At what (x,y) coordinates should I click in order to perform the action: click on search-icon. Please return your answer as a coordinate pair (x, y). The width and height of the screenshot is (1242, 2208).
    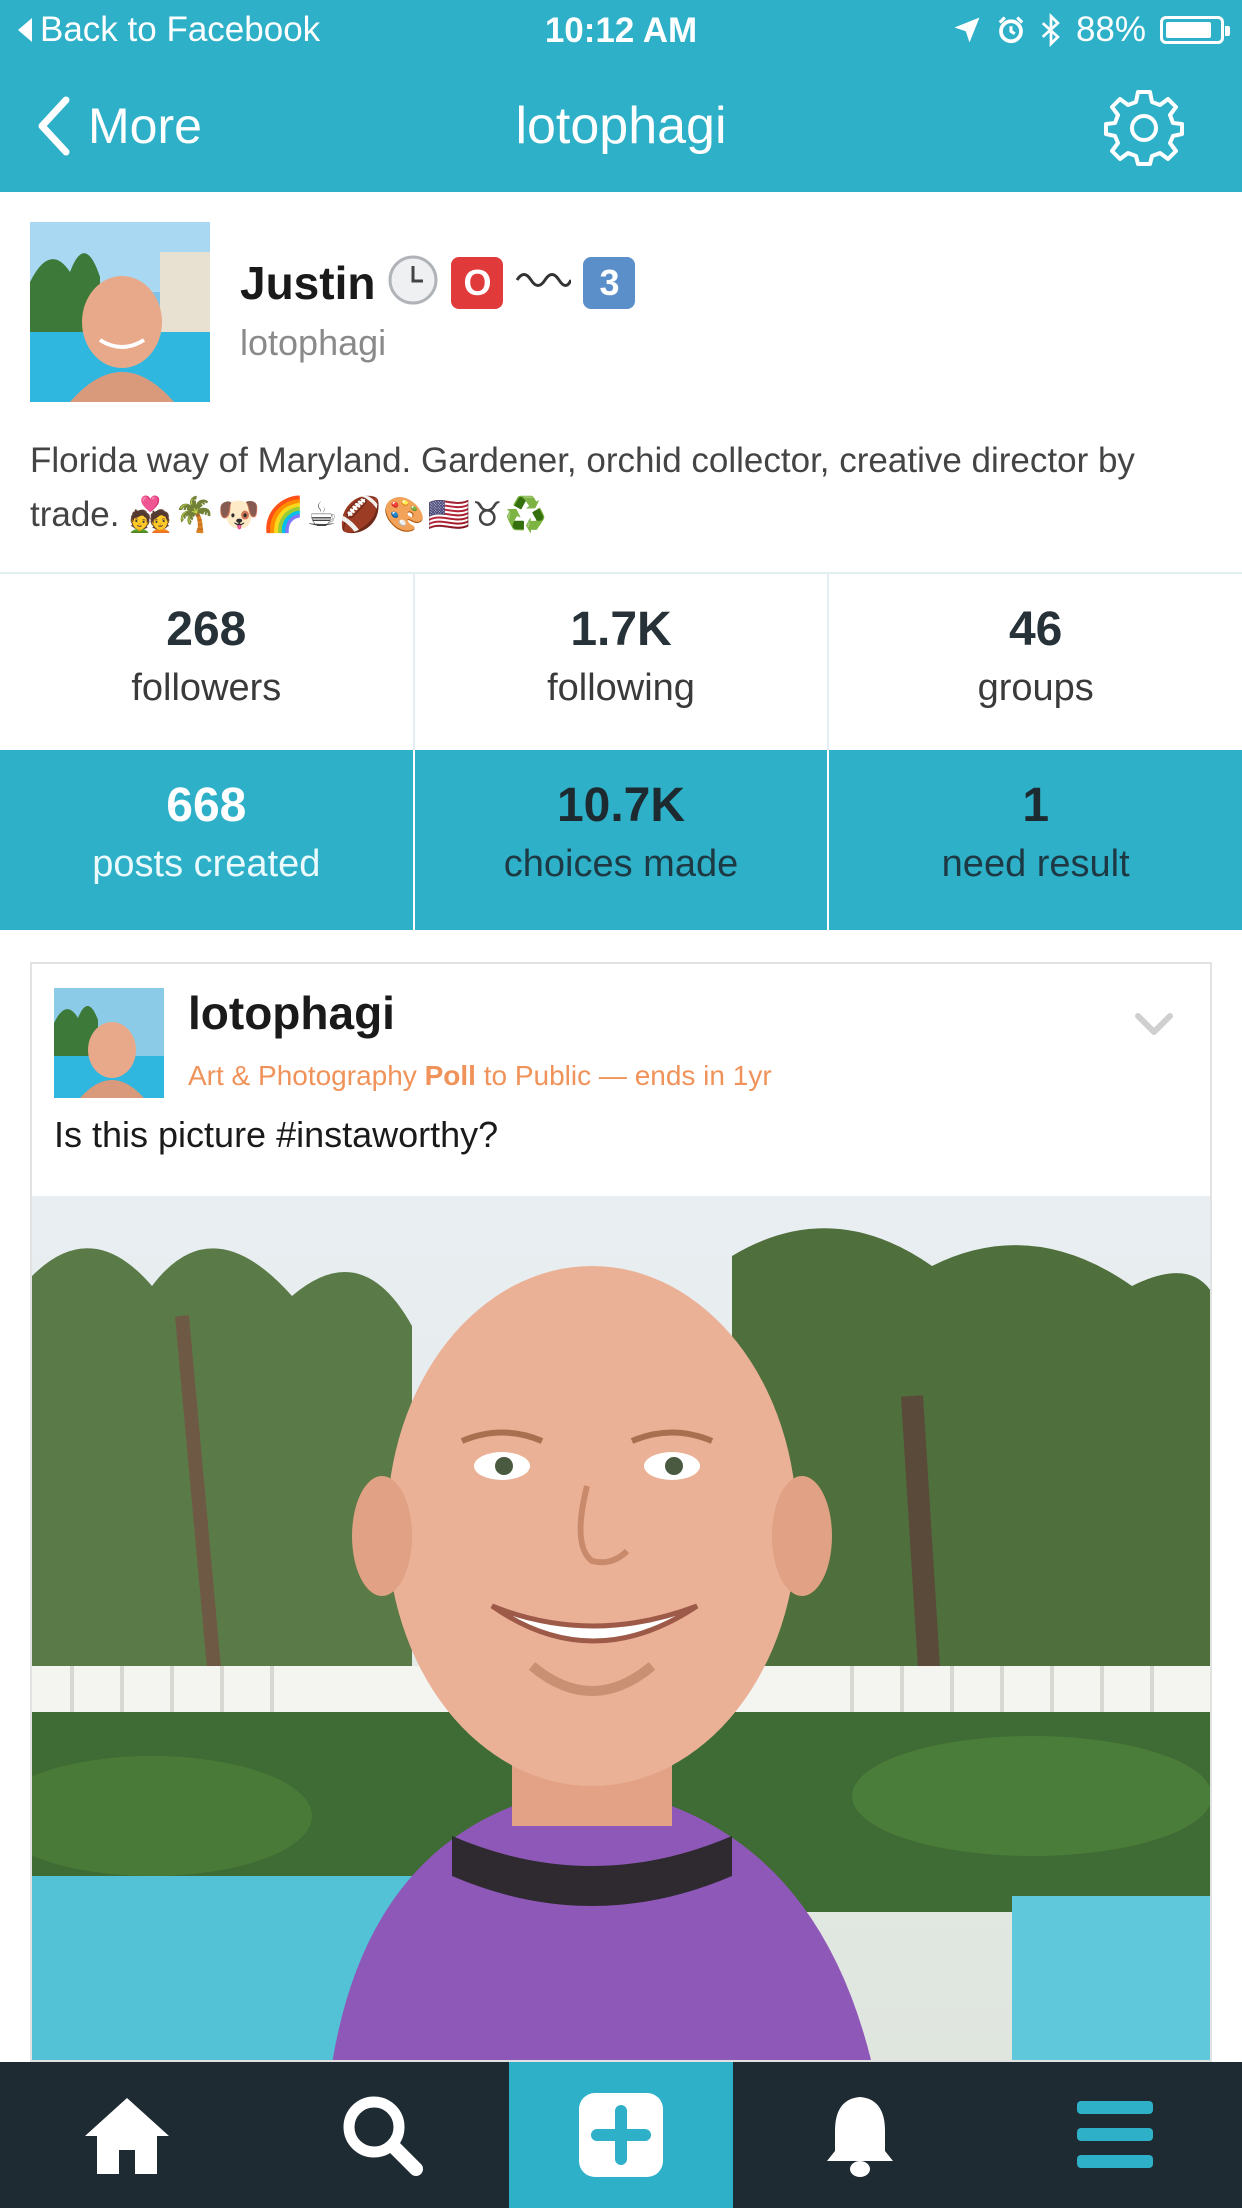
    Looking at the image, I should click on (383, 2136).